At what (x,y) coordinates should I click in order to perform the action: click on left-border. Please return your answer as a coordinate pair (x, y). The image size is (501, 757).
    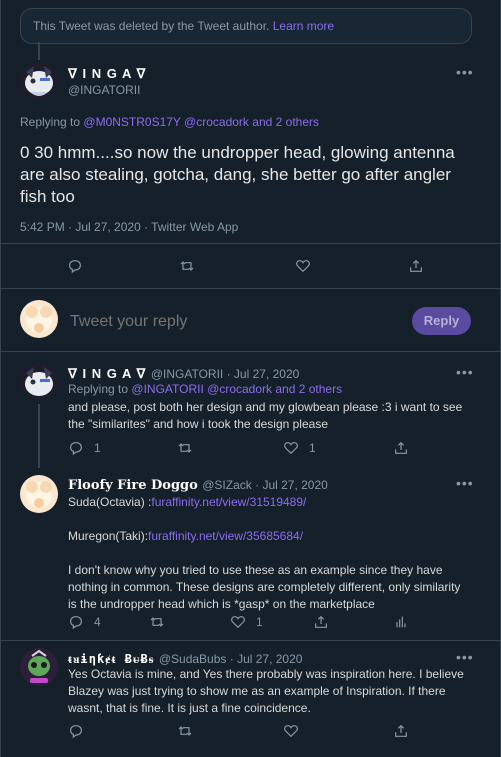
    Looking at the image, I should click on (0, 378).